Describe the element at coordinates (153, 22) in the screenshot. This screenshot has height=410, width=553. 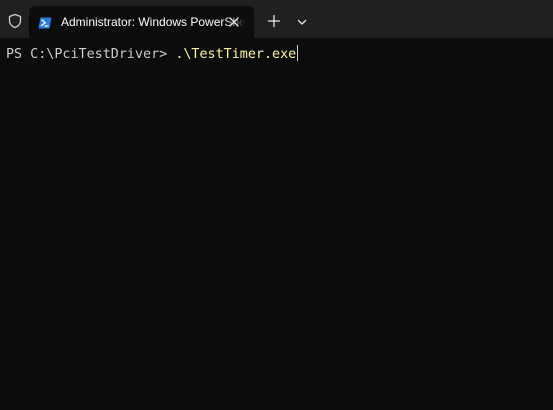
I see `tab-title: Administrator: Windows PowerShell` at that location.